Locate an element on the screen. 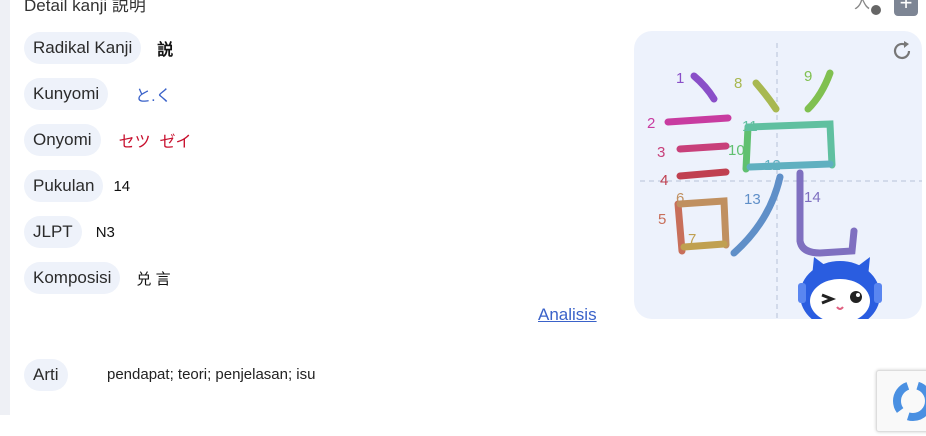 The width and height of the screenshot is (926, 436). svg-text: 入 is located at coordinates (862, 6).